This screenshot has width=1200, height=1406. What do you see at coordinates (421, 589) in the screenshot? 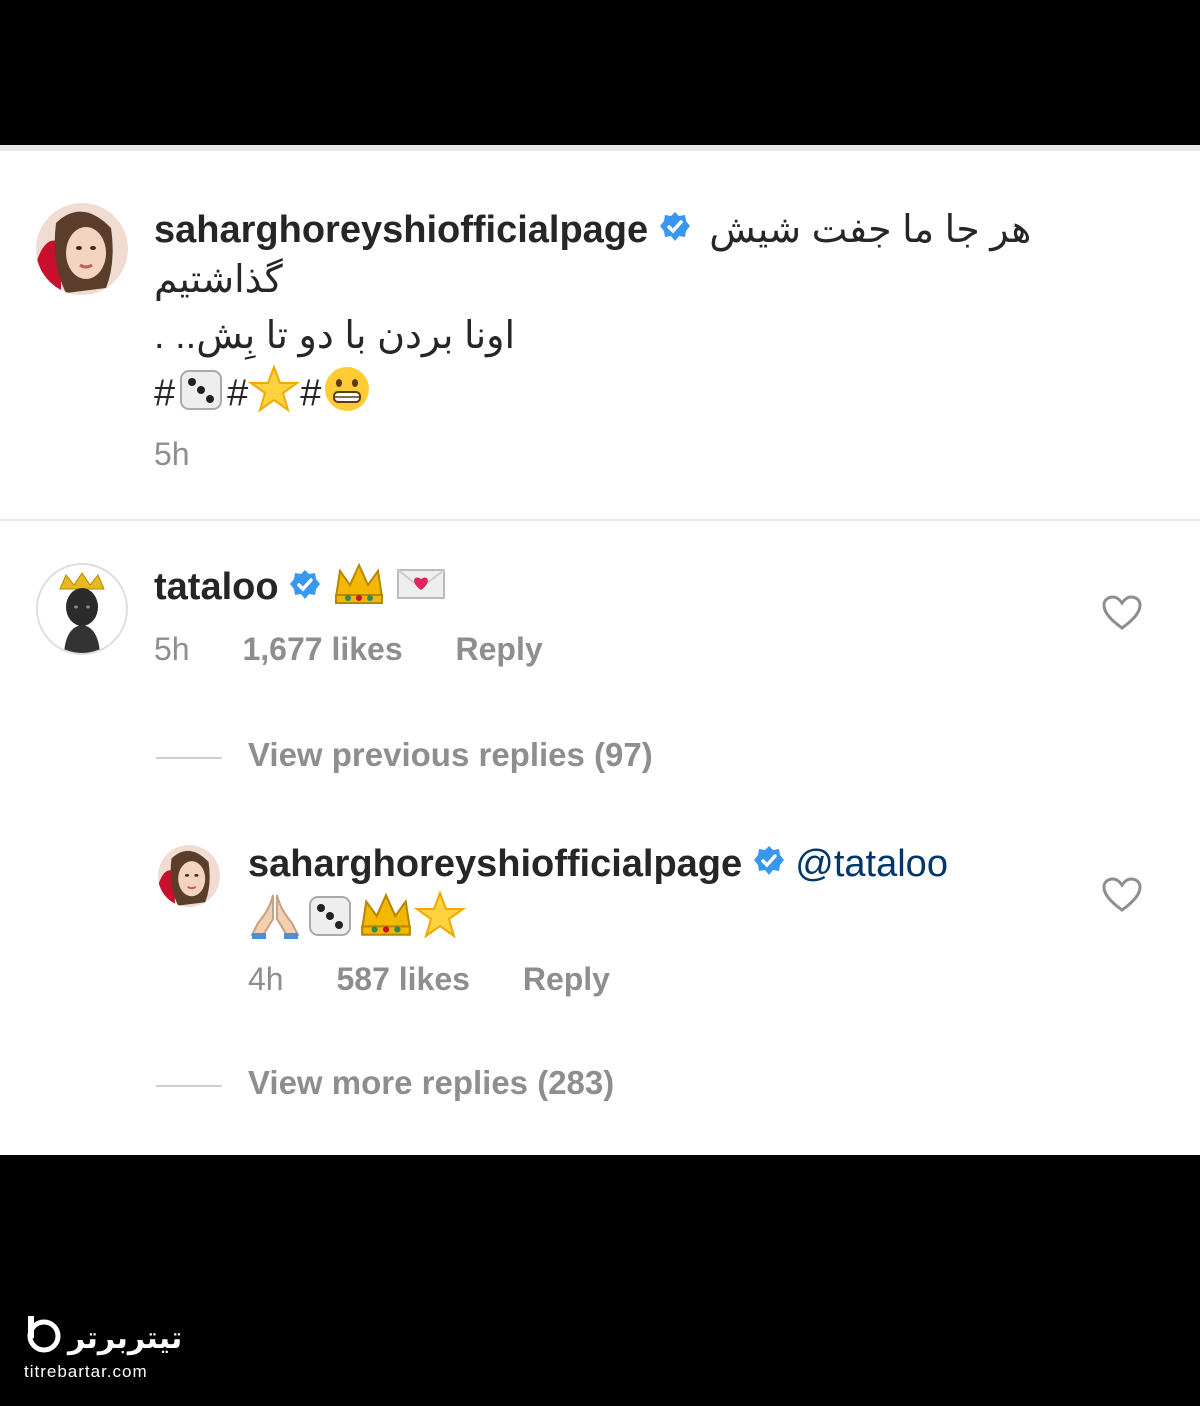
I see `love-letter-emoji` at bounding box center [421, 589].